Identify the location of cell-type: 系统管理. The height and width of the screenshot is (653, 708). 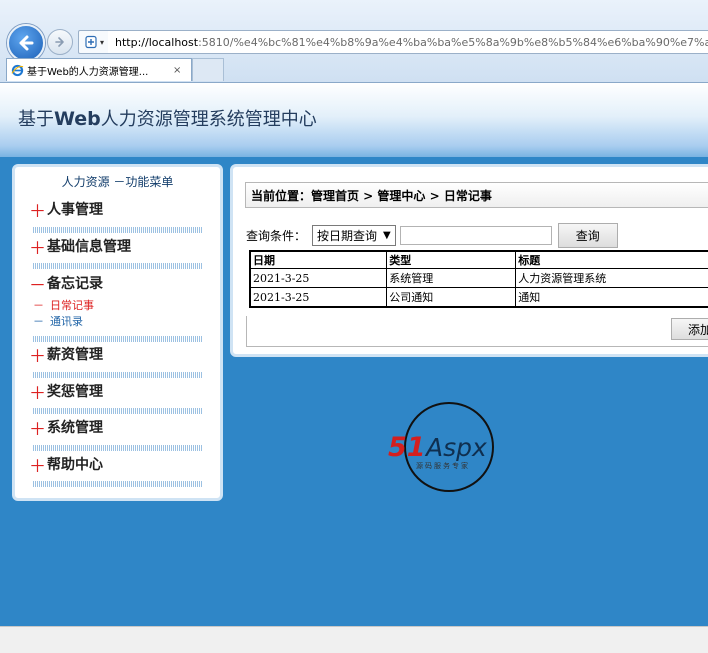
(451, 278).